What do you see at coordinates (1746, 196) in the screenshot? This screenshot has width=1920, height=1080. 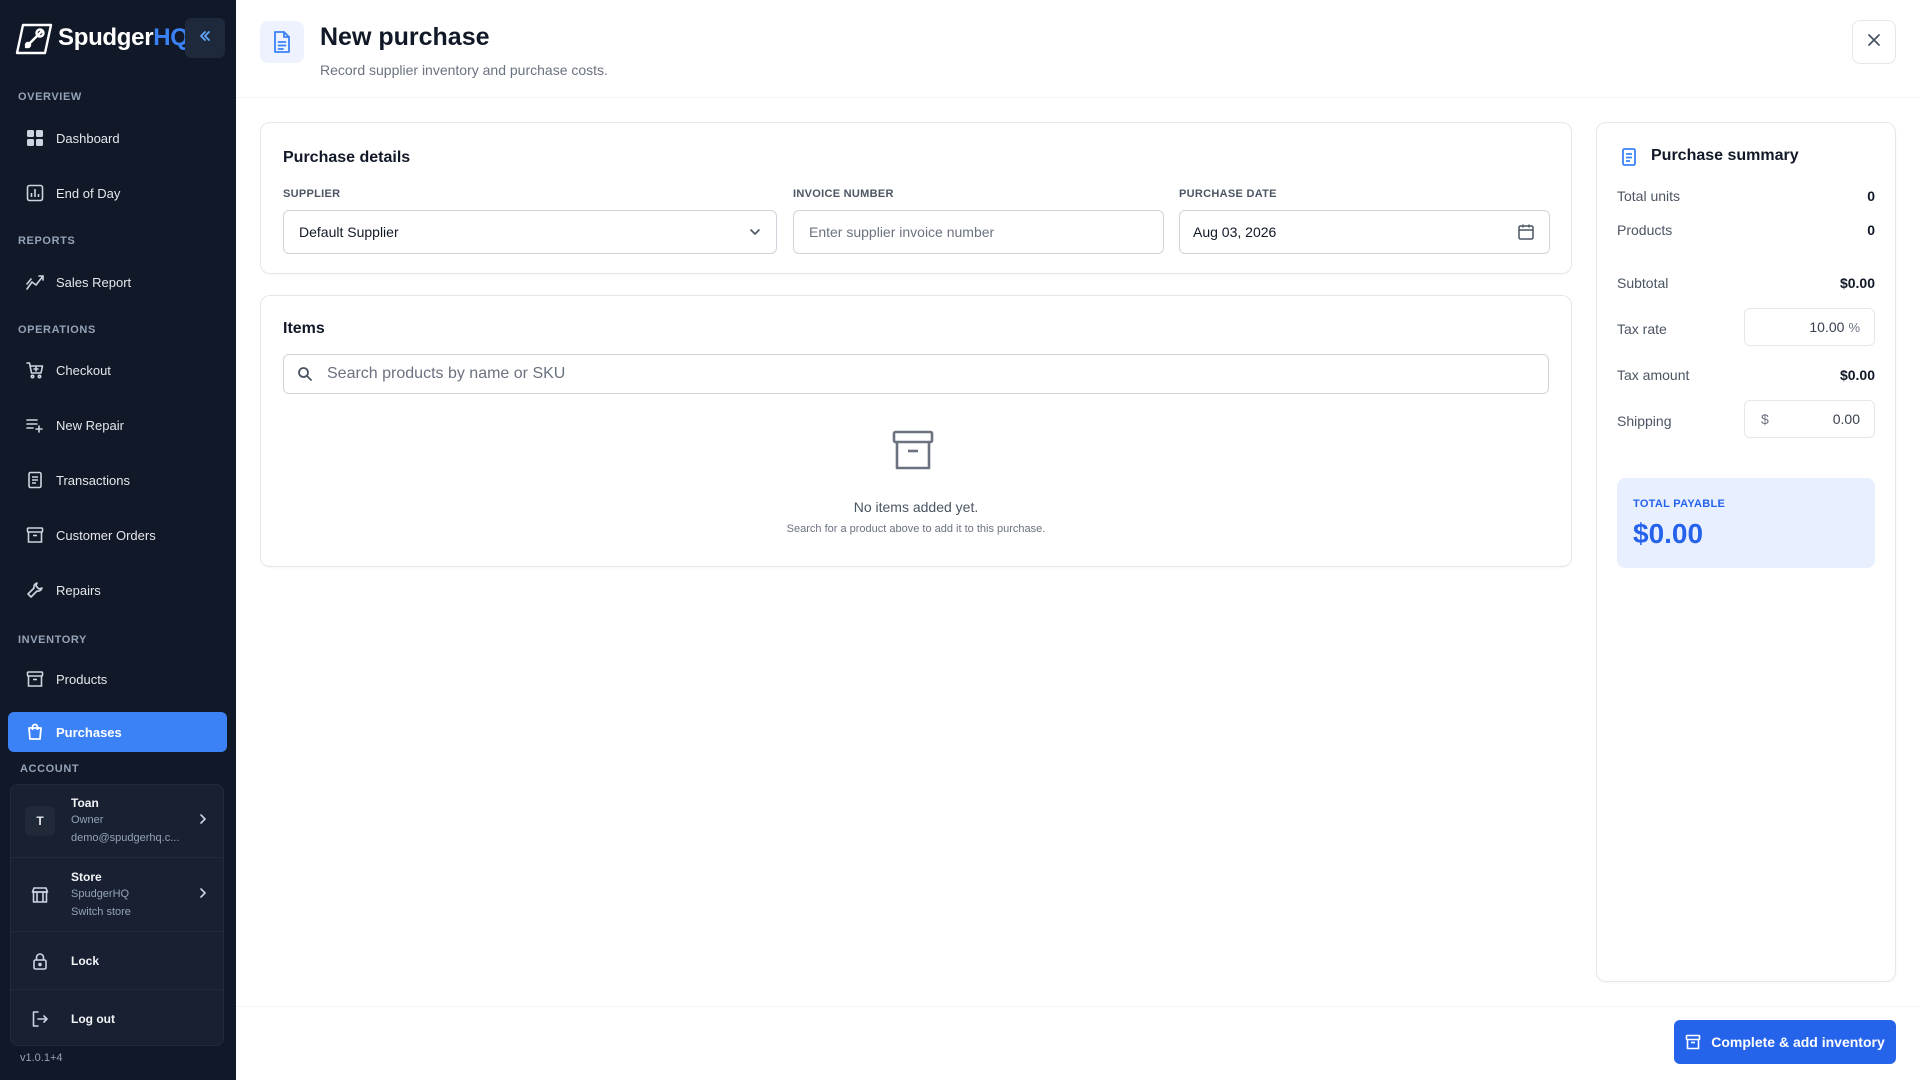 I see `summary-row-total-units: Total units 0` at bounding box center [1746, 196].